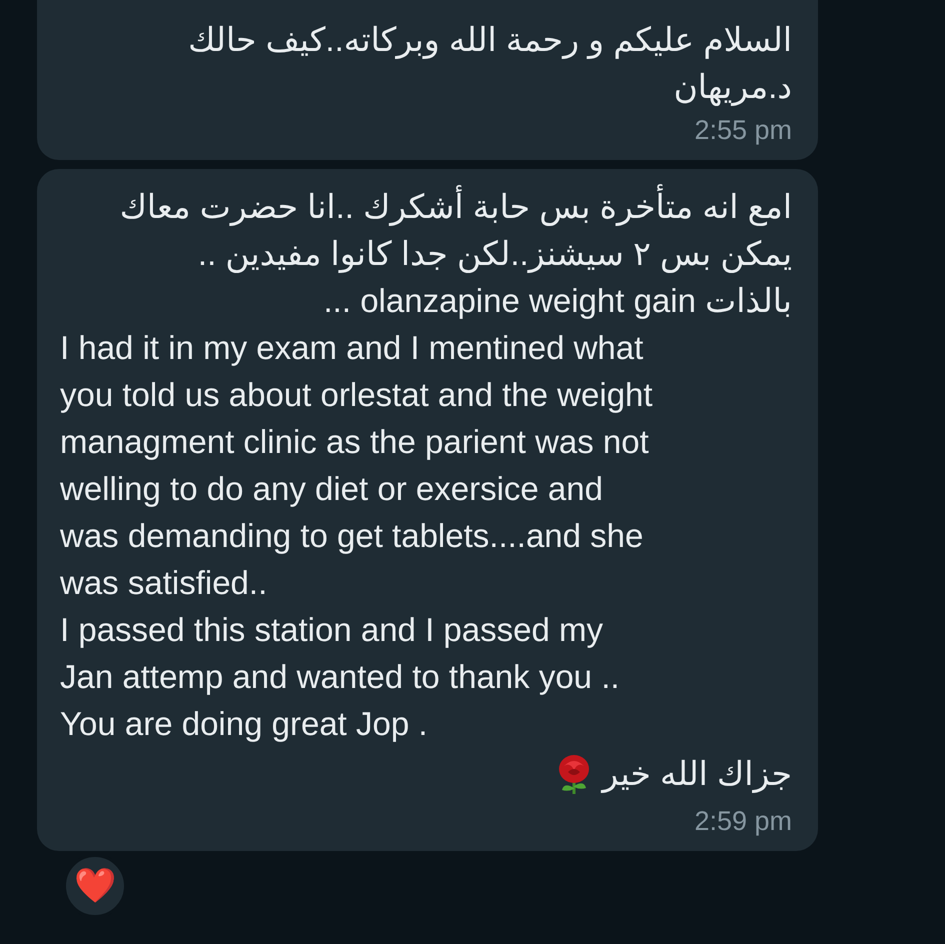  What do you see at coordinates (489, 40) in the screenshot?
I see `message-text: السلام عليكم و رحمة الله وبركاته..كيف حالك` at bounding box center [489, 40].